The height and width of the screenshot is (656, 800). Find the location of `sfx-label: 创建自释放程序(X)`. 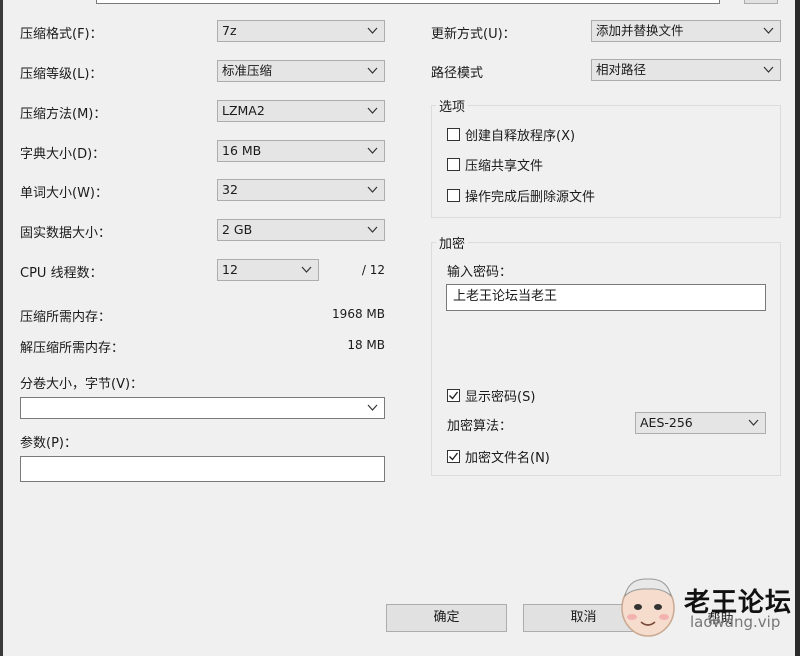

sfx-label: 创建自释放程序(X) is located at coordinates (520, 136).